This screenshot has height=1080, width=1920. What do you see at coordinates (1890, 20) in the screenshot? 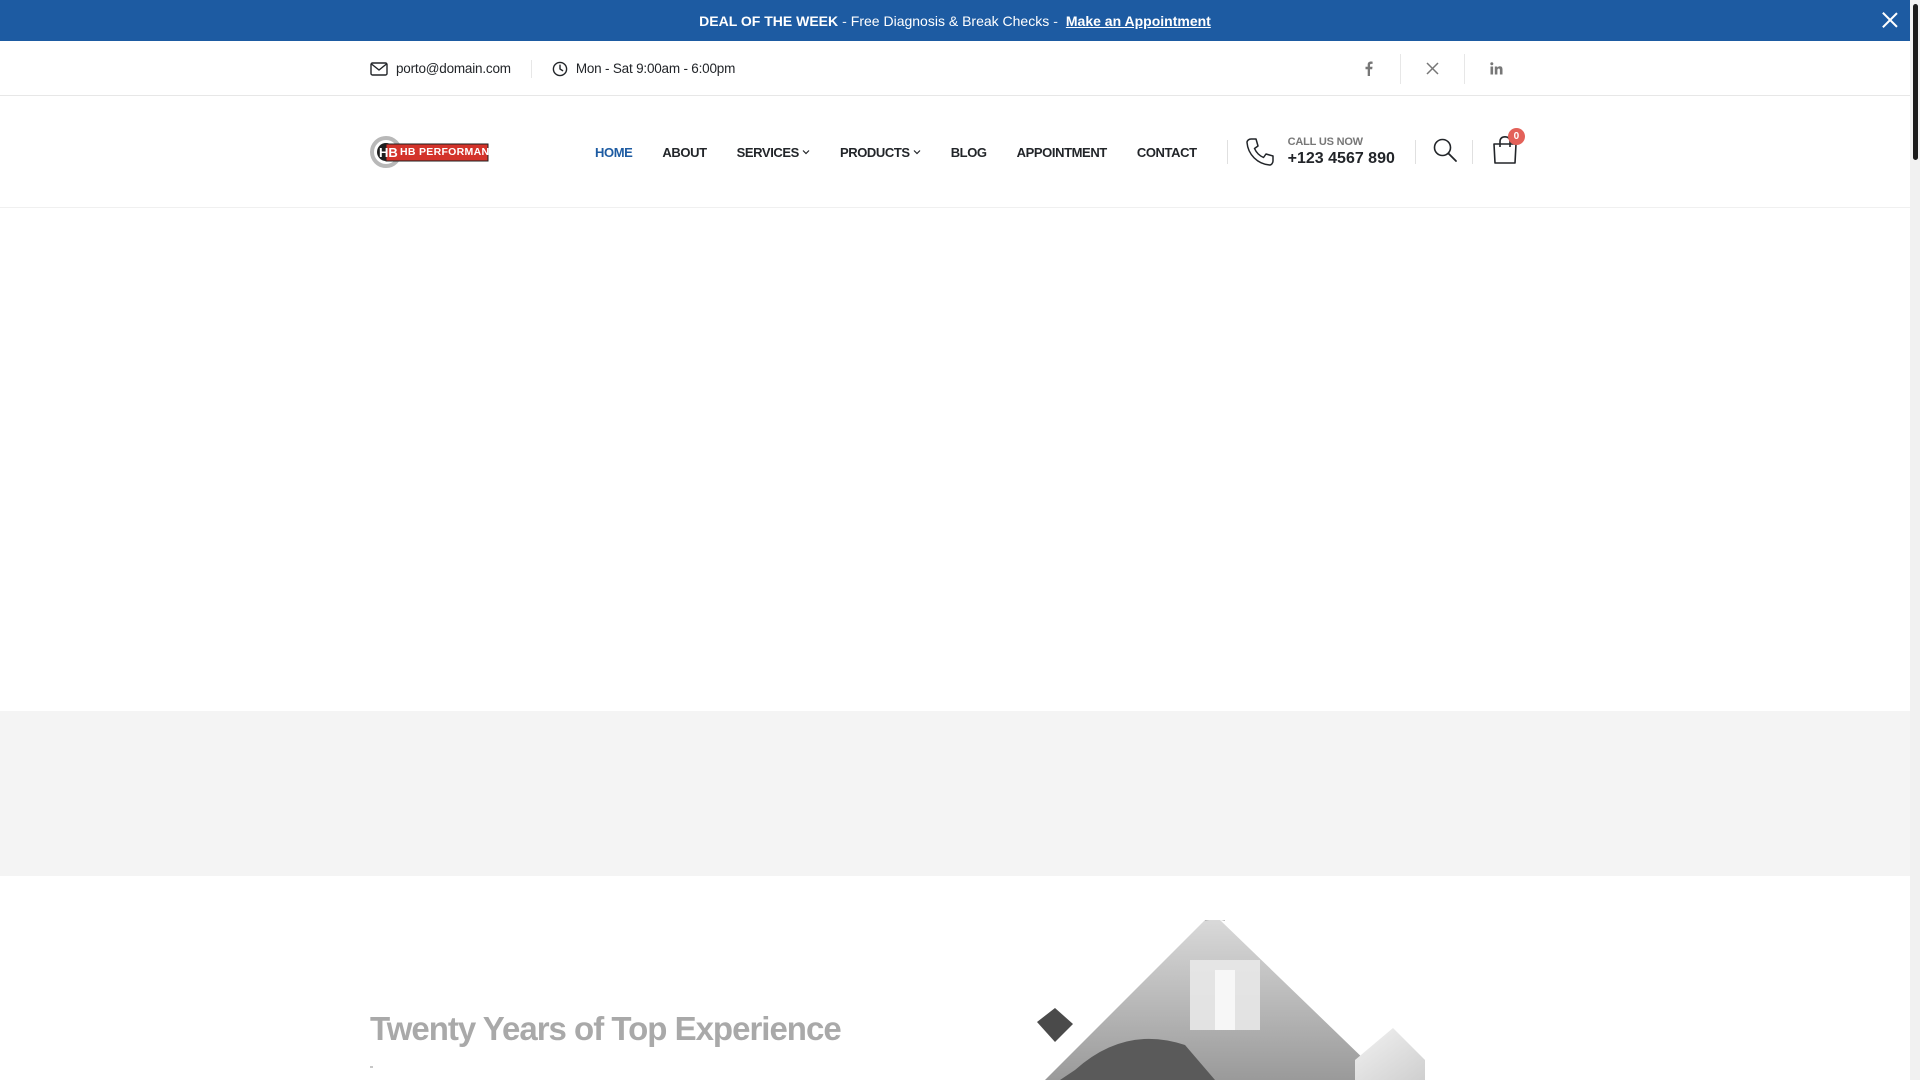
I see `close-icon` at bounding box center [1890, 20].